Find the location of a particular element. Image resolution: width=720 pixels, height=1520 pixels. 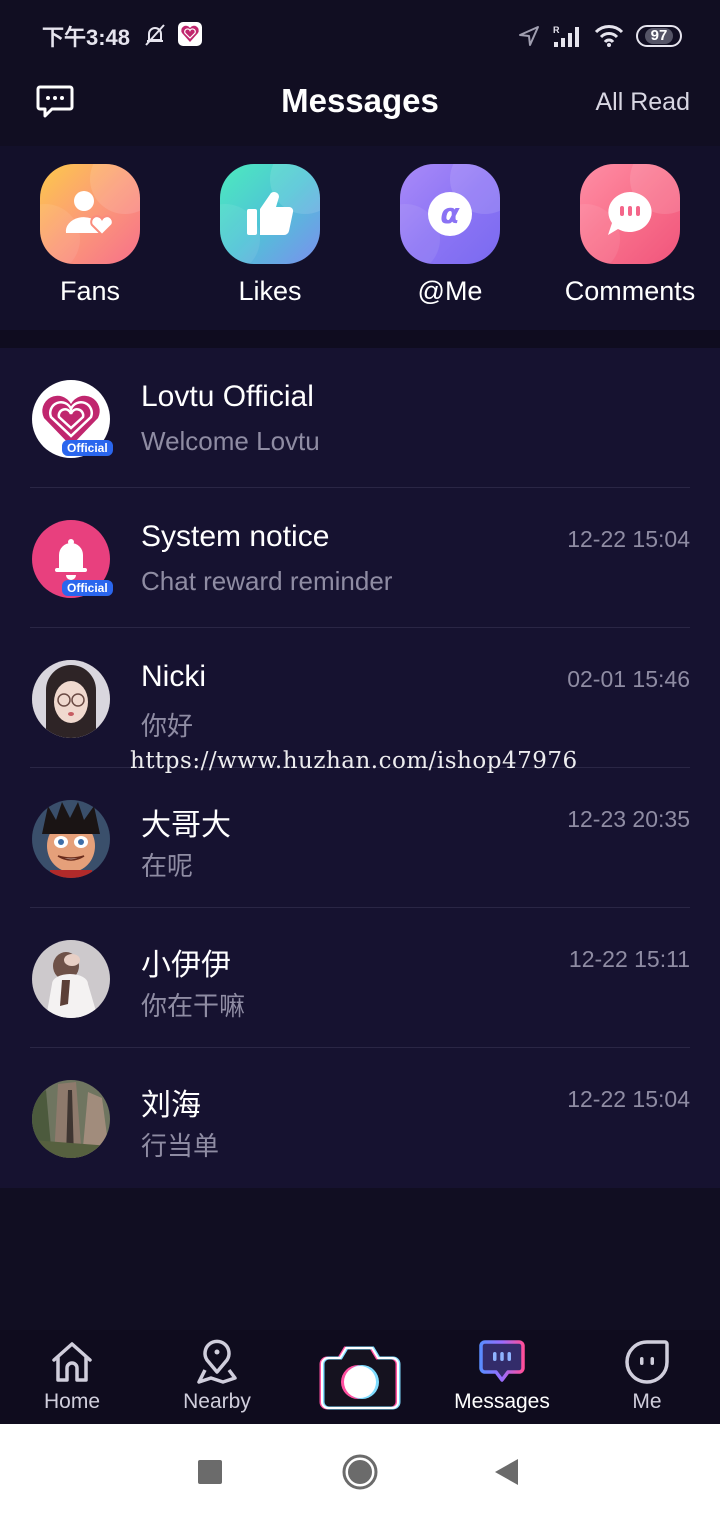

quick-action-label: Likes is located at coordinates (270, 291).